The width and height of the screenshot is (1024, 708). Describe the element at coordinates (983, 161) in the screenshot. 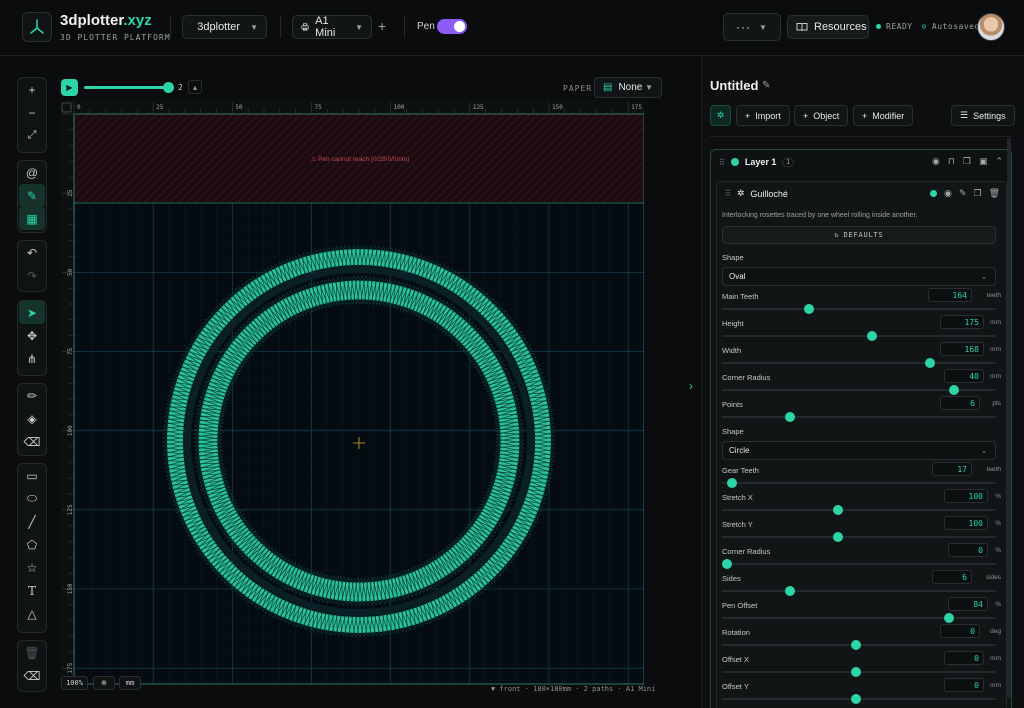

I see `export-icon: ▣` at that location.